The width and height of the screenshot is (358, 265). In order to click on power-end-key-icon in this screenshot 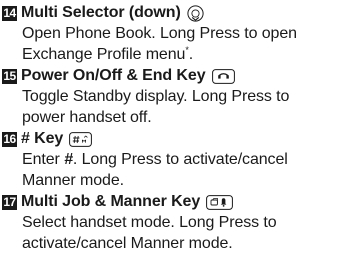, I will do `click(223, 76)`.